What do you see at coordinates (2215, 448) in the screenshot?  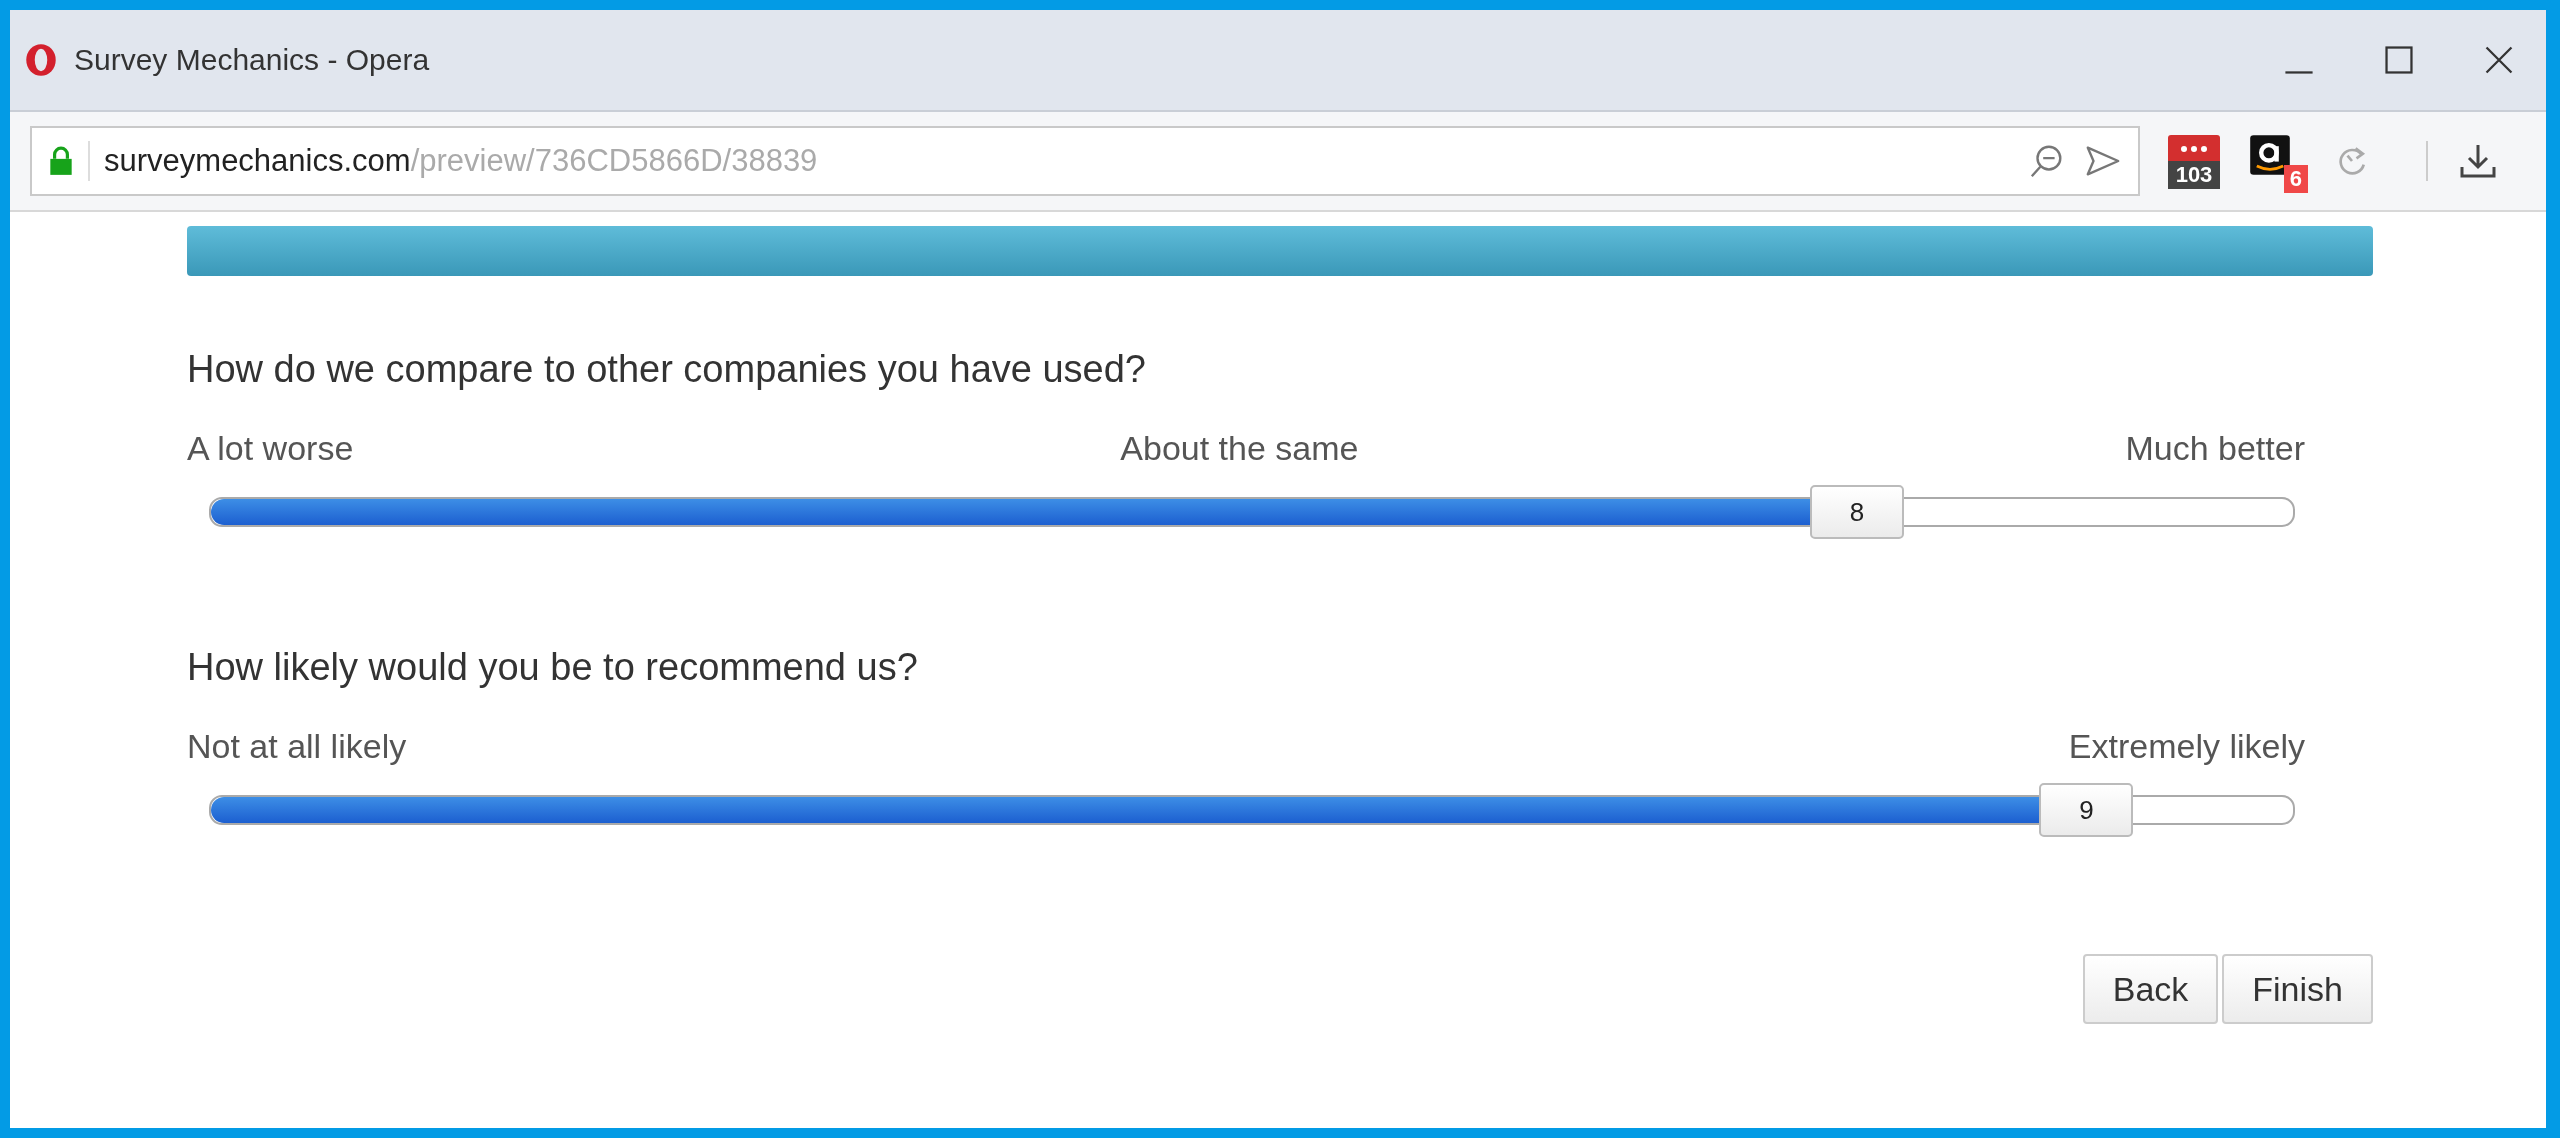 I see `scale-label: Much better` at bounding box center [2215, 448].